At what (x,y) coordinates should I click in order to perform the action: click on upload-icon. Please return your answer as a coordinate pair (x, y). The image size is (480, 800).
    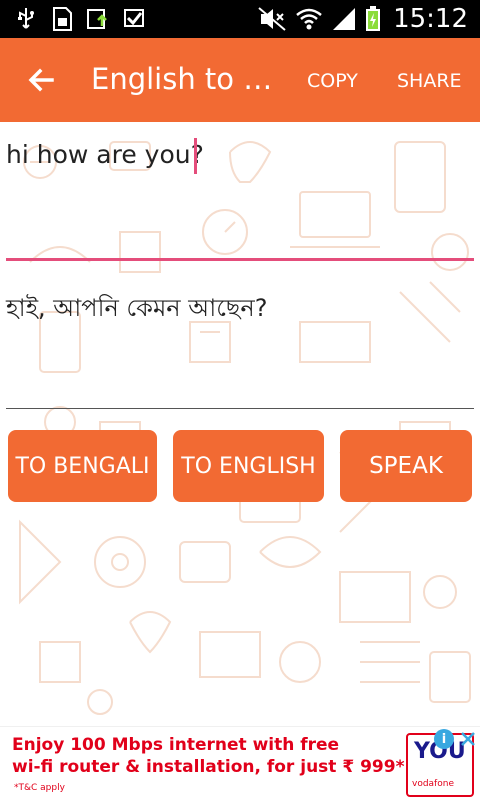
    Looking at the image, I should click on (97, 19).